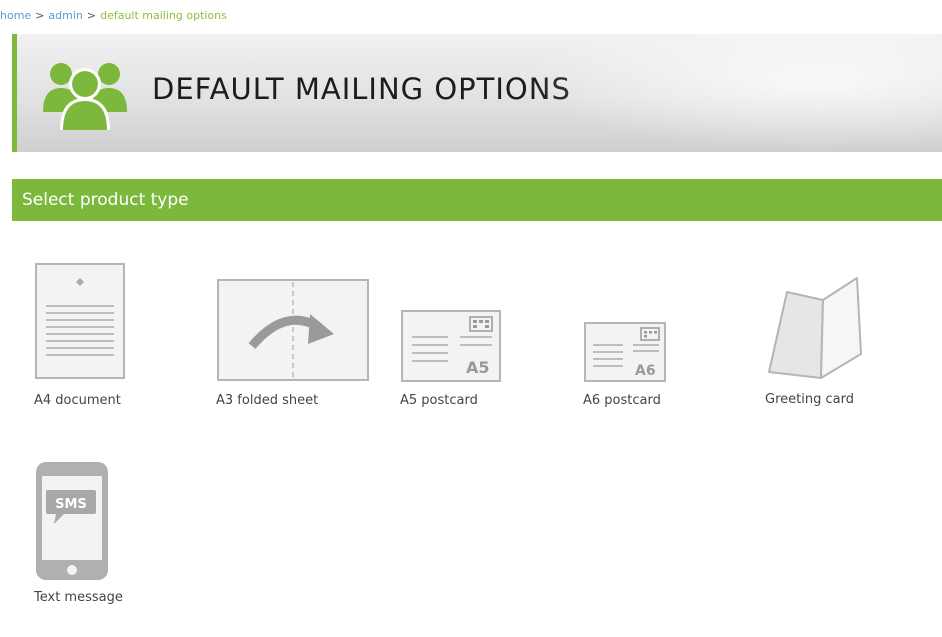  Describe the element at coordinates (72, 521) in the screenshot. I see `sms-phone-icon: SMS` at that location.